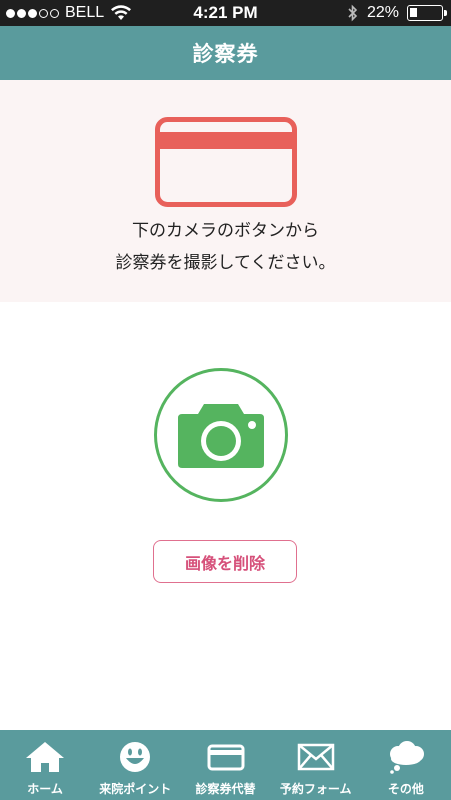 The height and width of the screenshot is (800, 451). Describe the element at coordinates (315, 757) in the screenshot. I see `mail-icon` at that location.